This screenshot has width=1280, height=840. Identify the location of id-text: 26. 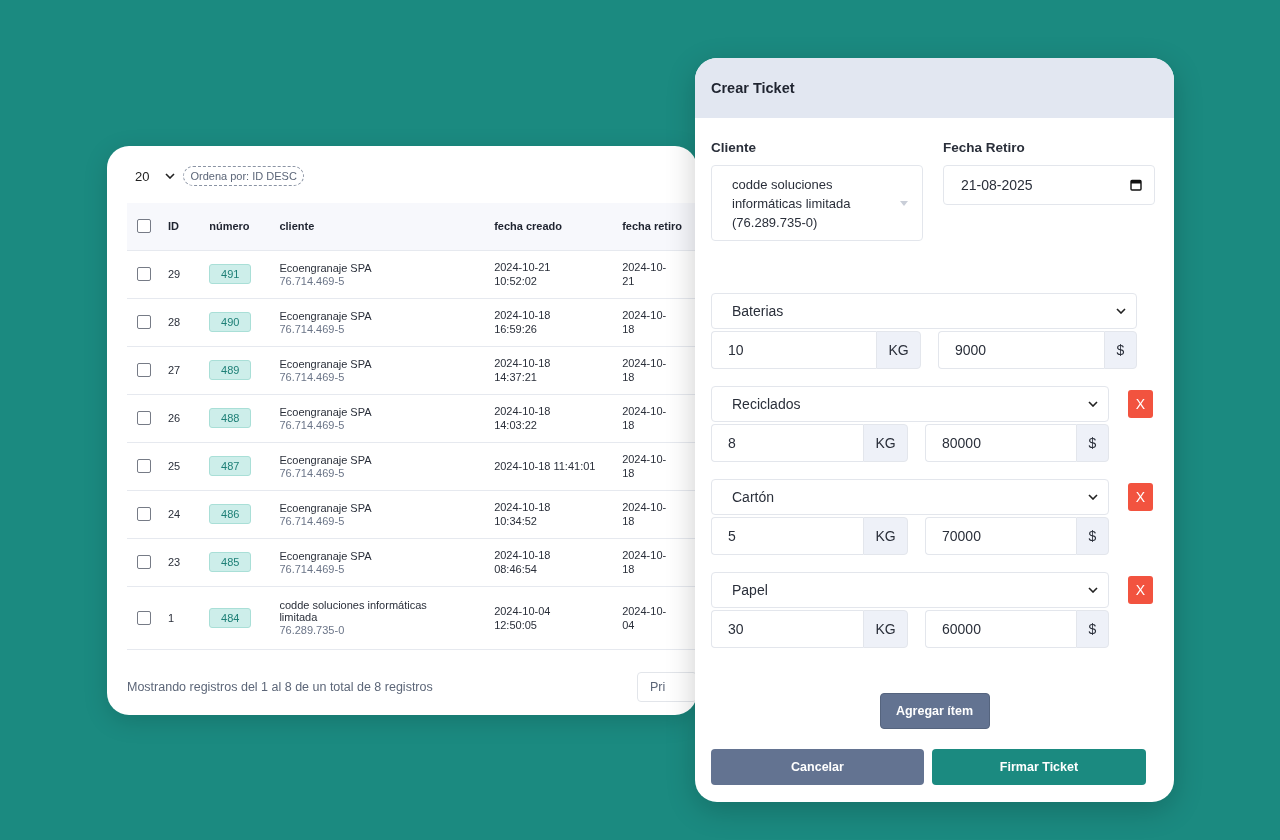
(174, 418).